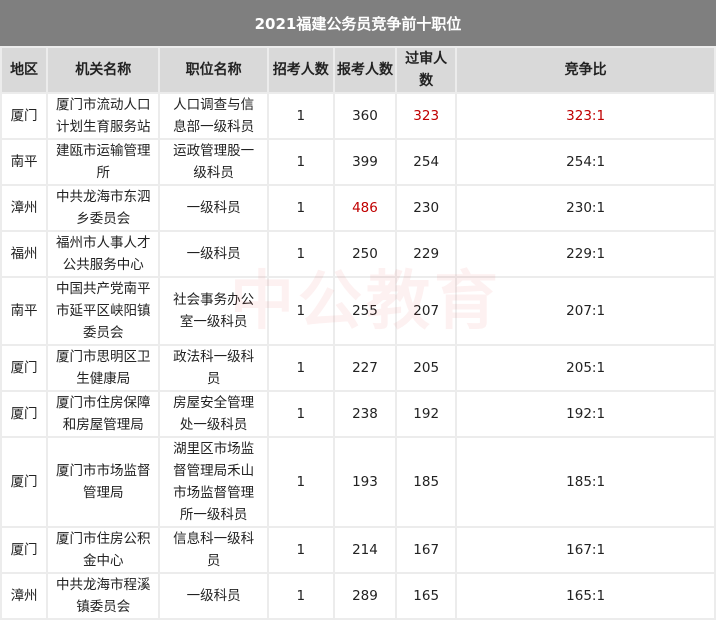  What do you see at coordinates (426, 414) in the screenshot?
I see `cell-approved: 192` at bounding box center [426, 414].